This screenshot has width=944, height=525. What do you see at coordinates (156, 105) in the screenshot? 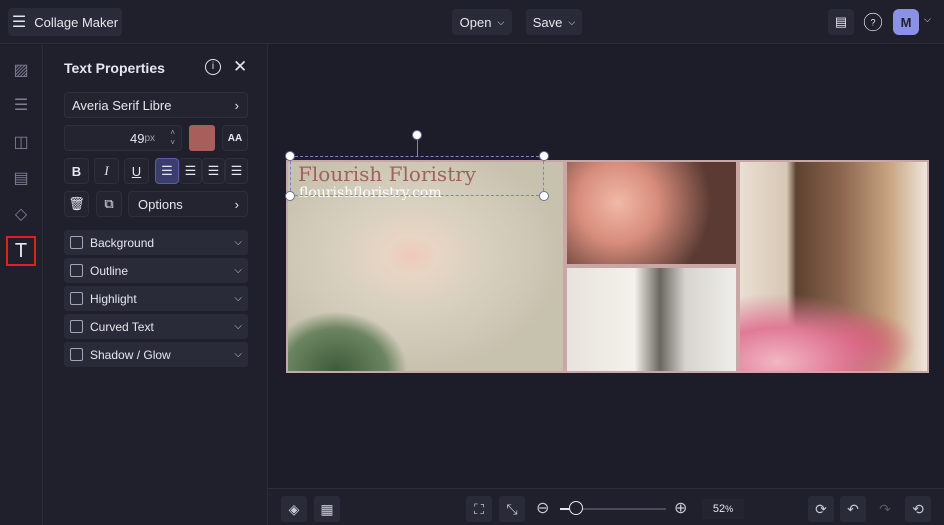
I see `font-select: Averia Serif Libre ›` at bounding box center [156, 105].